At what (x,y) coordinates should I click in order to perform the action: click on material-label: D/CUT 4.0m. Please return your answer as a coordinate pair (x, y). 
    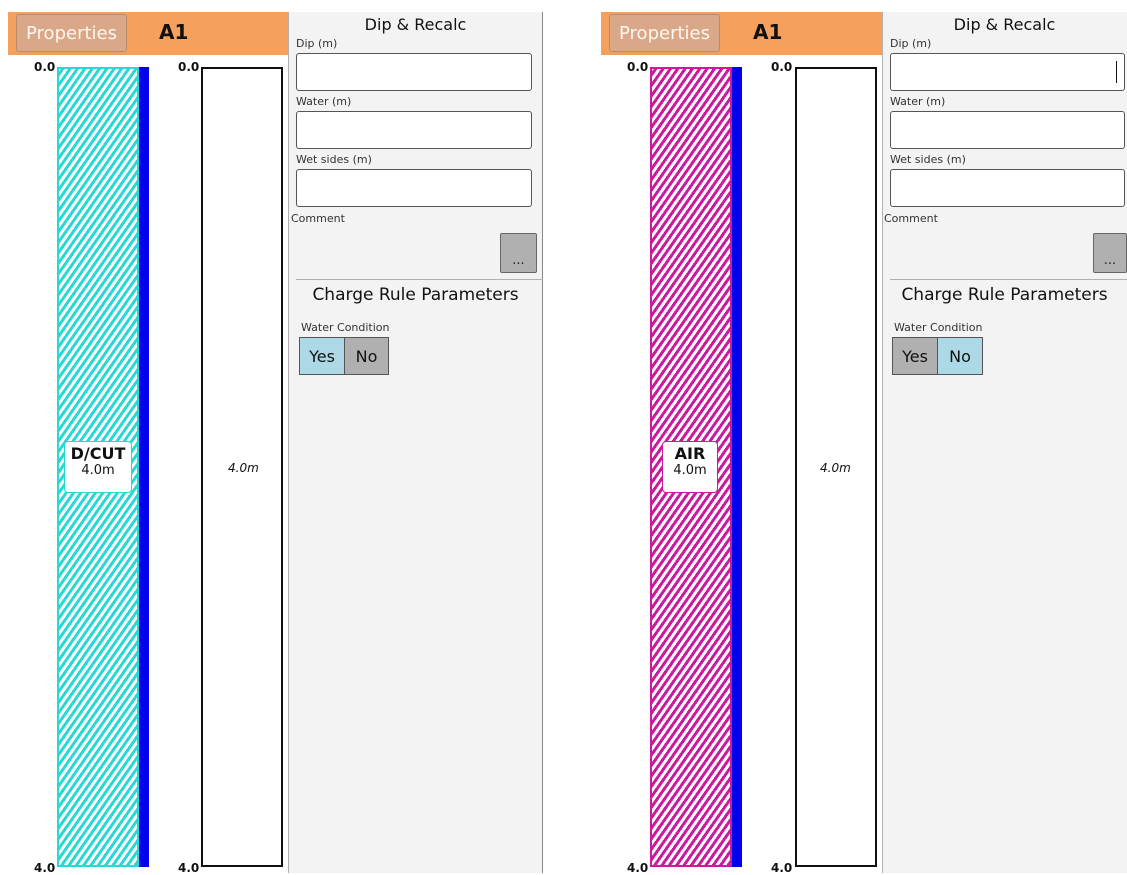
    Looking at the image, I should click on (98, 467).